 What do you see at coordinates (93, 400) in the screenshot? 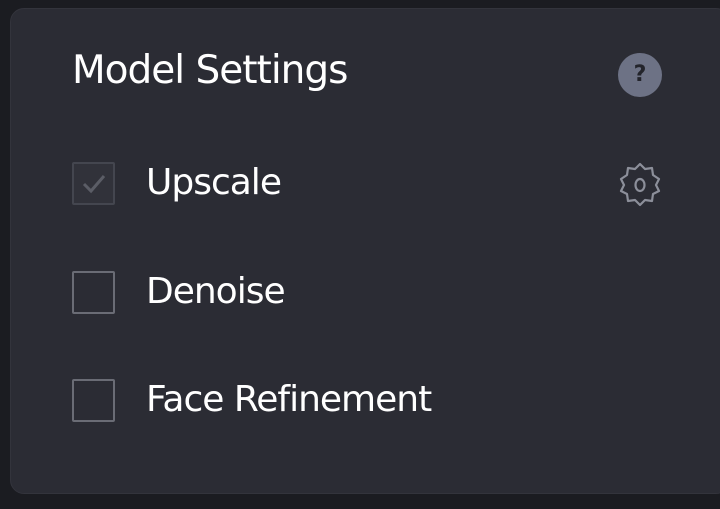
I see `face-refinement-checkbox` at bounding box center [93, 400].